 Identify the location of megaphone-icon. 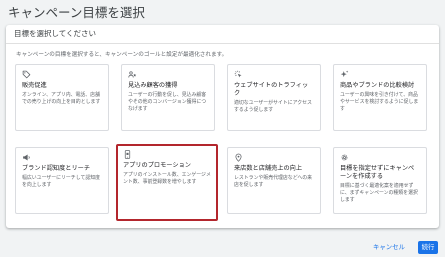
(26, 157).